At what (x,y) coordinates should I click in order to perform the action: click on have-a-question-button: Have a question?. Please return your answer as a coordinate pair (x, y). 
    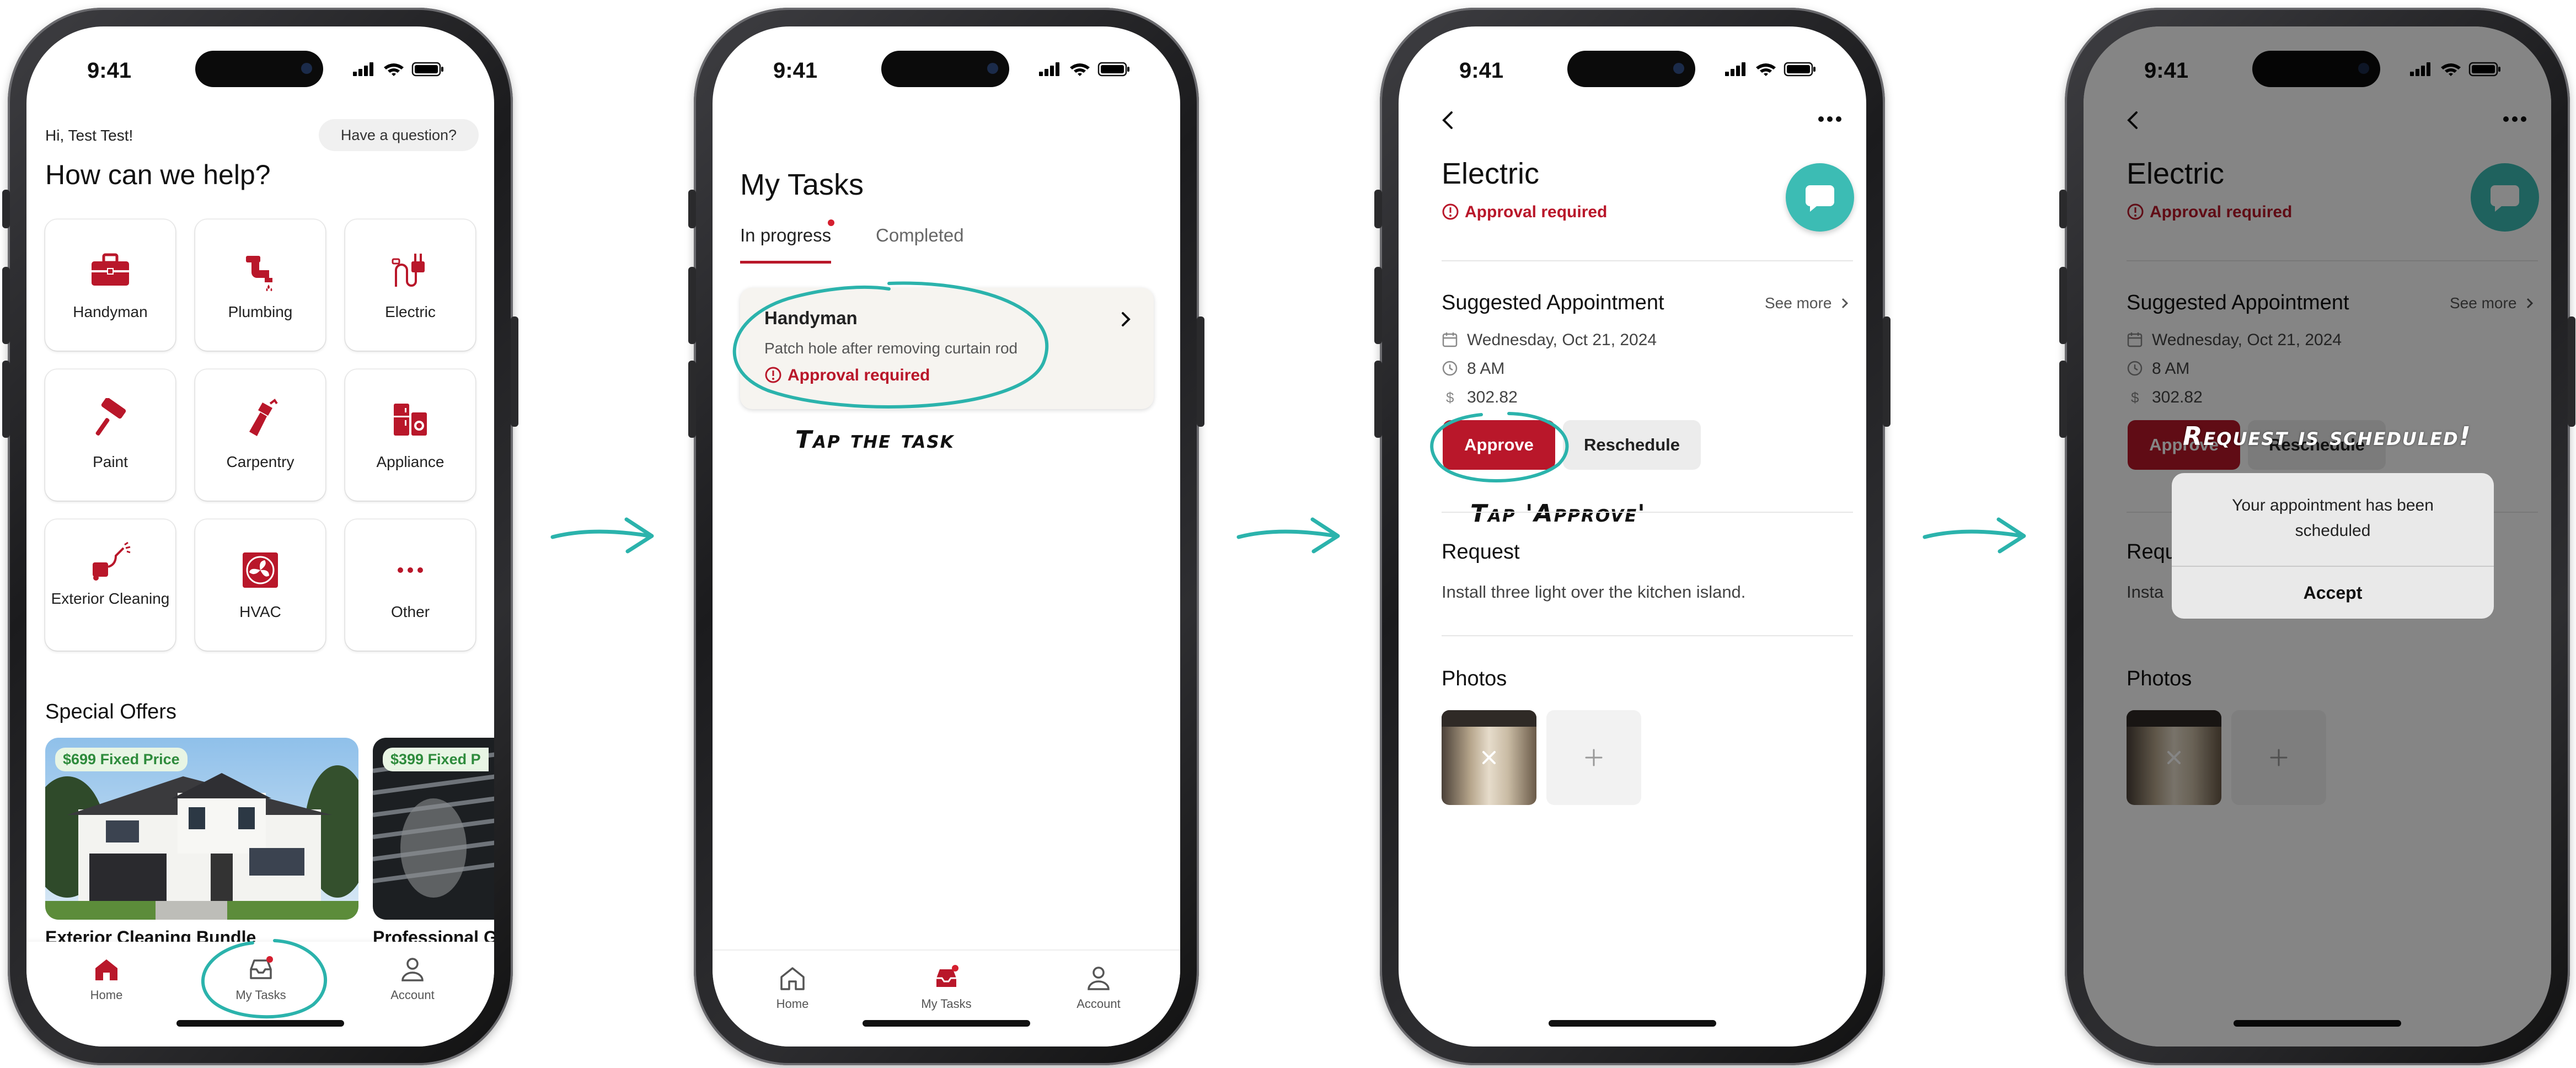
    Looking at the image, I should click on (399, 135).